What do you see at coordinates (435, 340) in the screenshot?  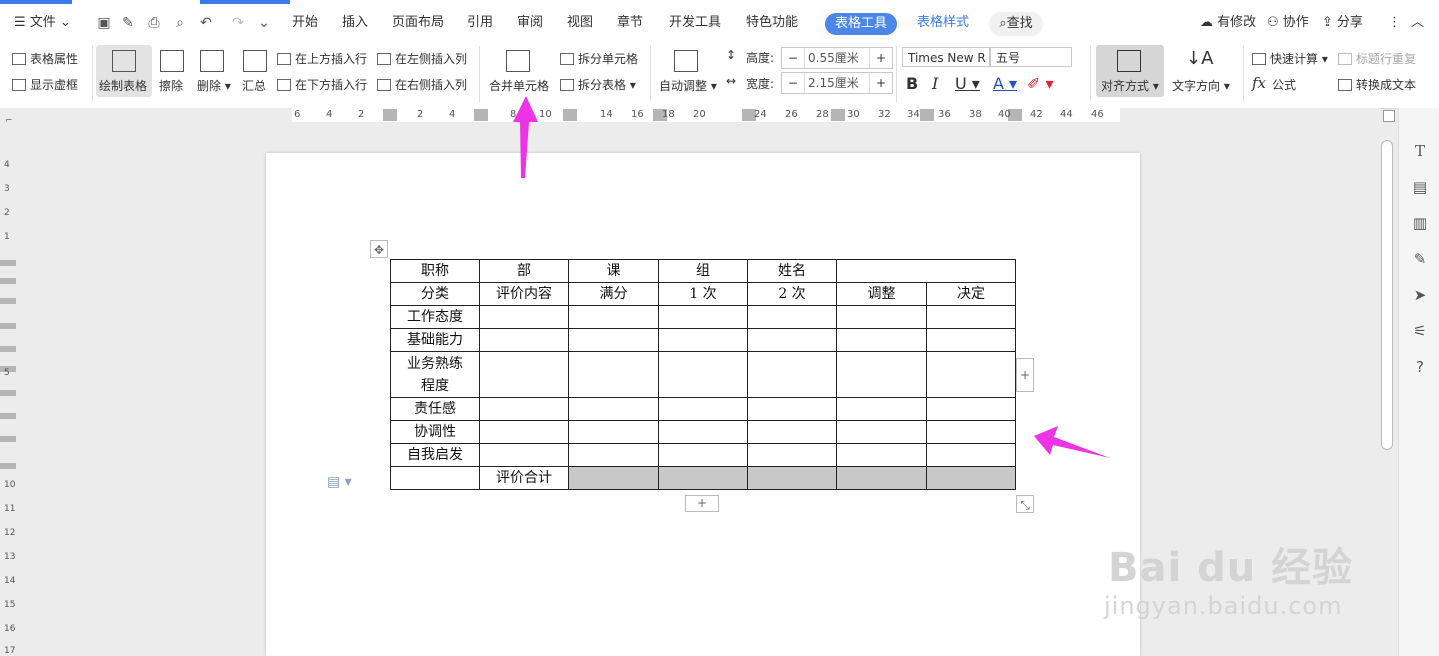 I see `table-cell: 基础能力` at bounding box center [435, 340].